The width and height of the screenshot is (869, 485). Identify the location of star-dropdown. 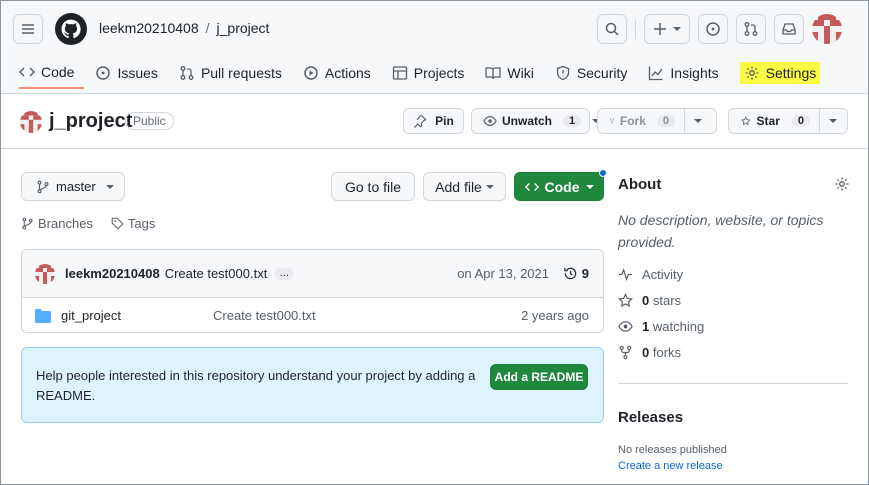
(832, 121).